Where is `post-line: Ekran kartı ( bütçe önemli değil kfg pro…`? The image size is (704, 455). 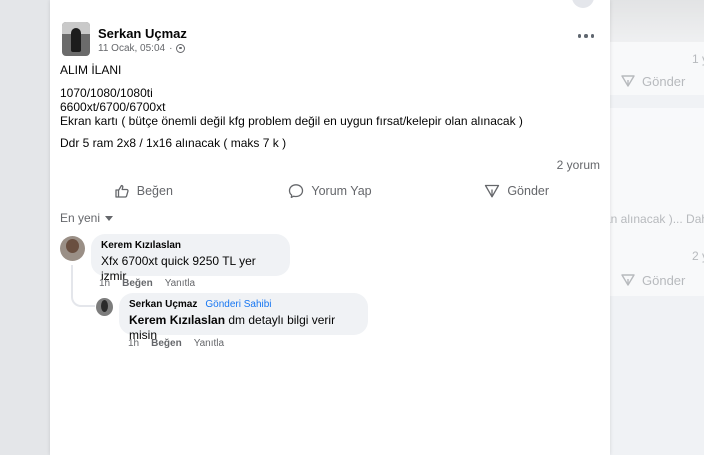 post-line: Ekran kartı ( bütçe önemli değil kfg pro… is located at coordinates (291, 121).